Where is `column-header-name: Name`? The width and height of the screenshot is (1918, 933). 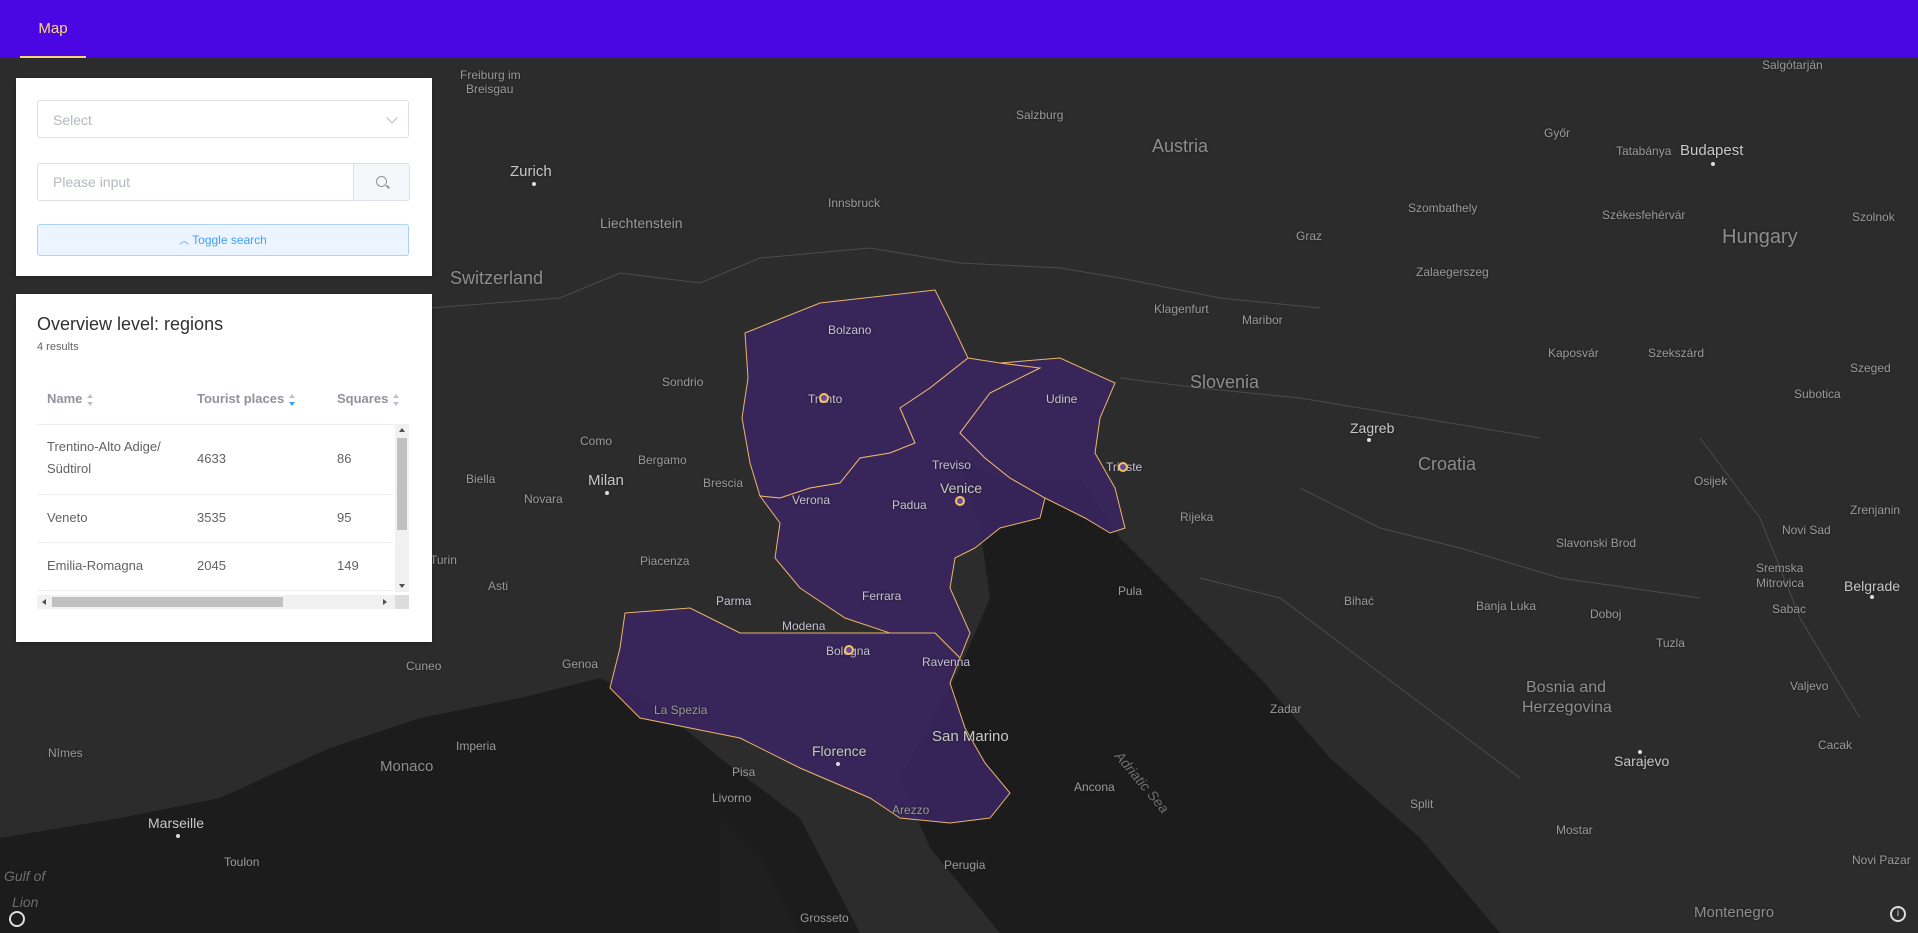 column-header-name: Name is located at coordinates (70, 398).